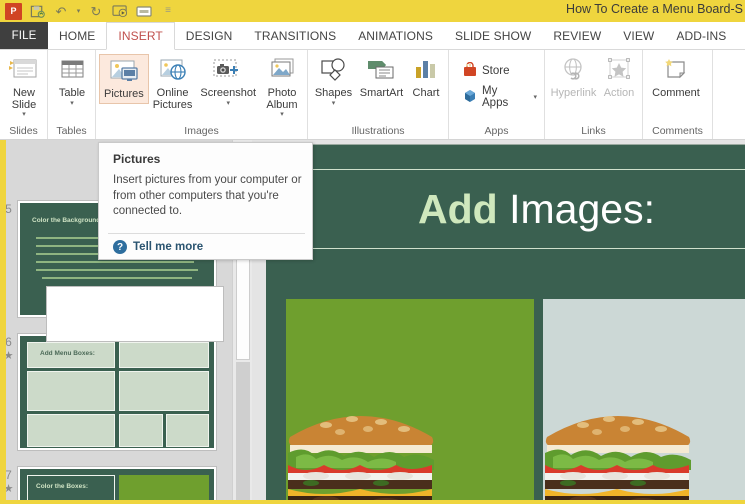 This screenshot has width=745, height=504. I want to click on hyperlink-button: Hyperlink, so click(573, 78).